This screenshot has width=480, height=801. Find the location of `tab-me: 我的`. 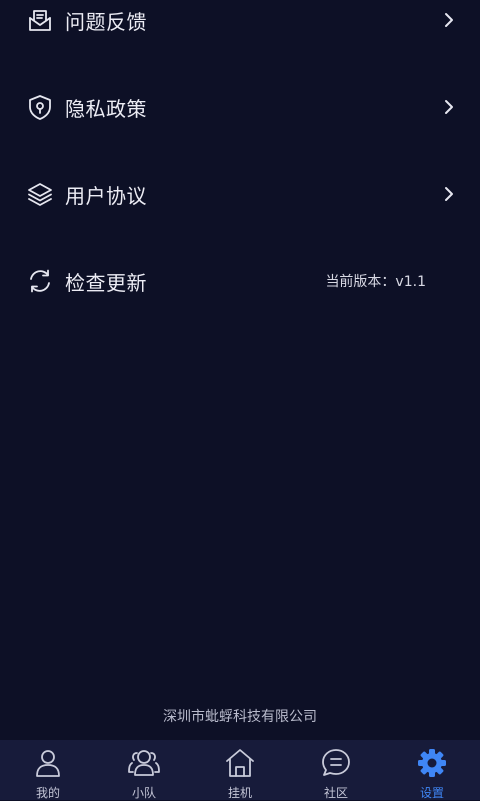

tab-me: 我的 is located at coordinates (48, 770).